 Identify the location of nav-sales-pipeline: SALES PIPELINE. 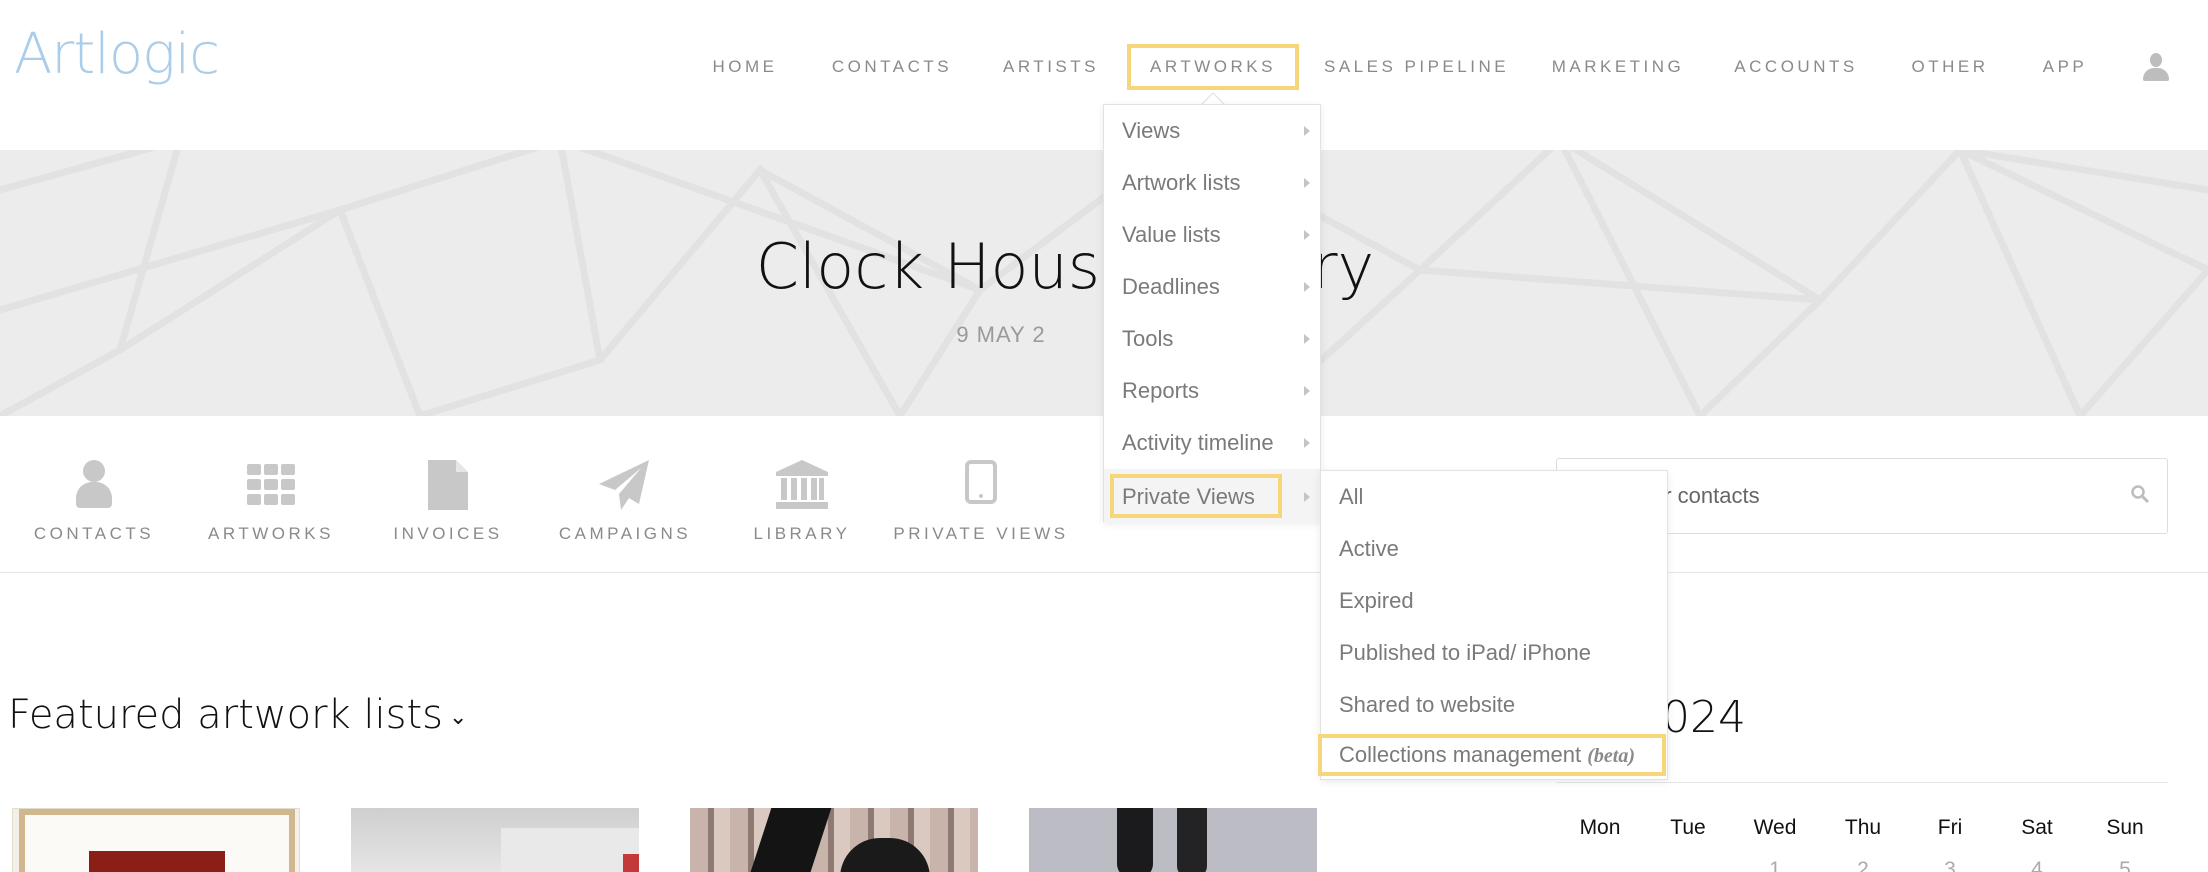
(1415, 67).